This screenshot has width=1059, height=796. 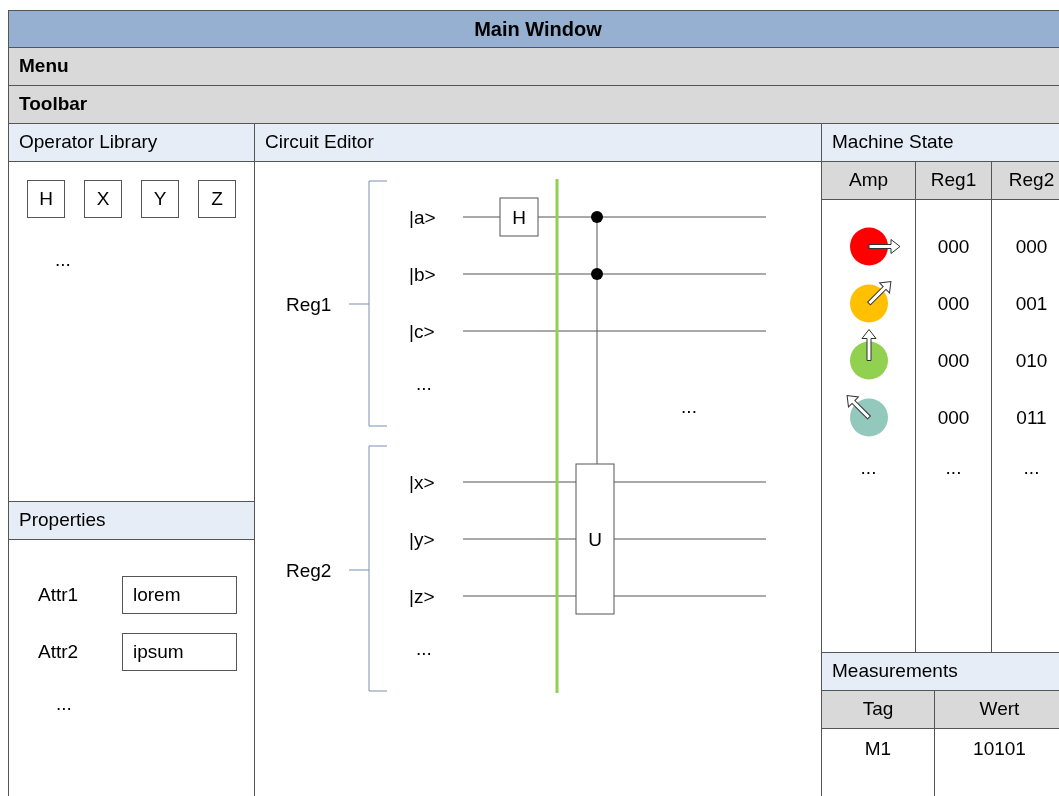 I want to click on operator-button: Z, so click(x=217, y=199).